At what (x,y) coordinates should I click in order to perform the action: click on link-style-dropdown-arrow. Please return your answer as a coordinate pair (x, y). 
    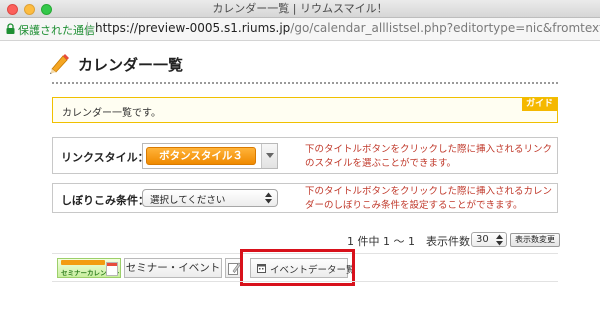
    Looking at the image, I should click on (269, 156).